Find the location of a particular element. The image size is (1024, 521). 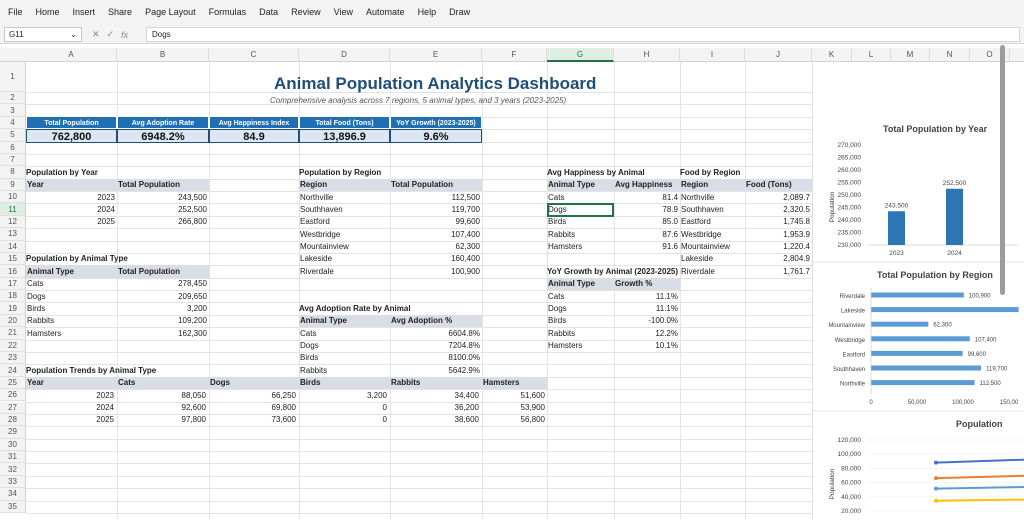

row-header: 14 is located at coordinates (13, 246).